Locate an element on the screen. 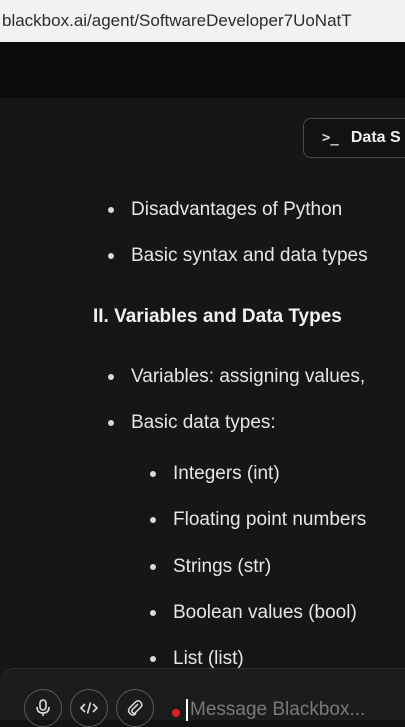  paperclip-icon is located at coordinates (135, 708).